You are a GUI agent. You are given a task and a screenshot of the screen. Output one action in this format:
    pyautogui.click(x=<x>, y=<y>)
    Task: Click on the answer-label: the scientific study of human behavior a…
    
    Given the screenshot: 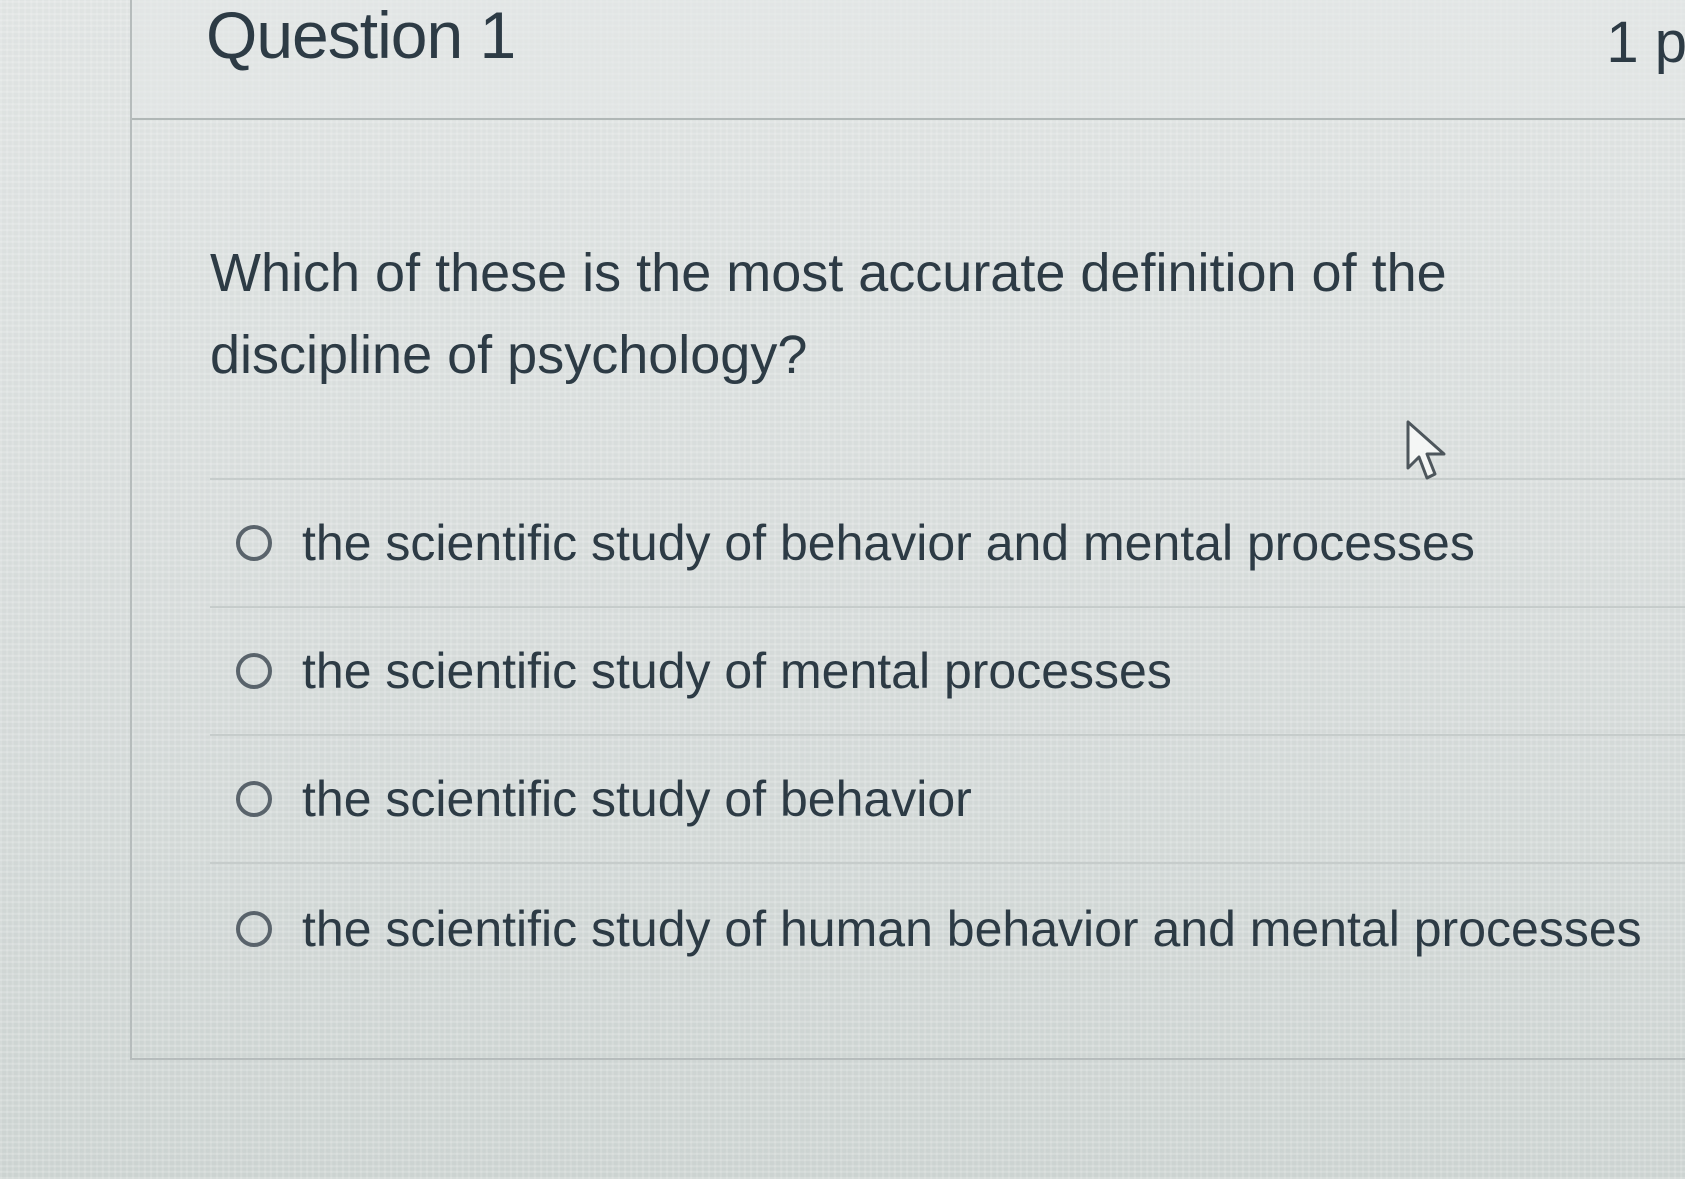 What is the action you would take?
    pyautogui.click(x=972, y=929)
    